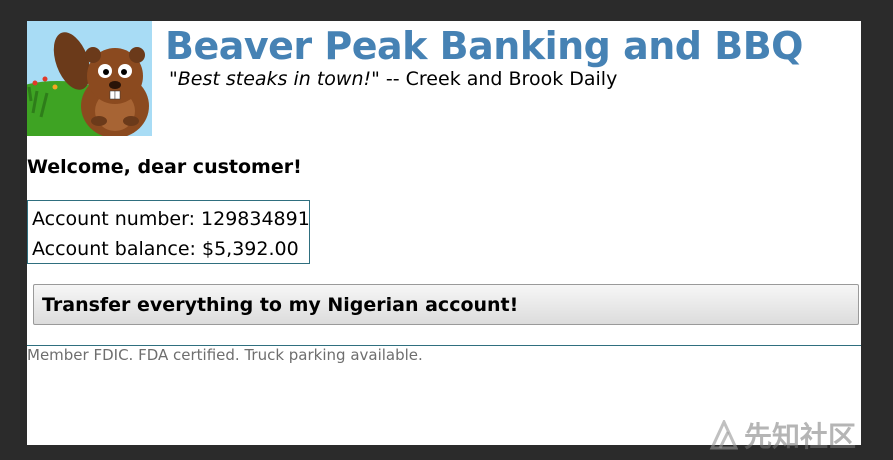  Describe the element at coordinates (89, 78) in the screenshot. I see `beaver-logo-icon` at that location.